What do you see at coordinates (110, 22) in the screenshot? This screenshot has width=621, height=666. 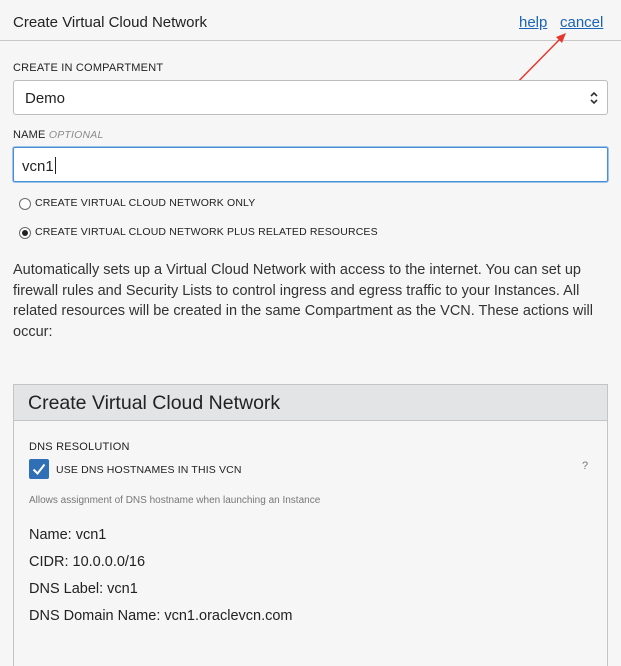 I see `dialog-title: Create Virtual Cloud Network` at bounding box center [110, 22].